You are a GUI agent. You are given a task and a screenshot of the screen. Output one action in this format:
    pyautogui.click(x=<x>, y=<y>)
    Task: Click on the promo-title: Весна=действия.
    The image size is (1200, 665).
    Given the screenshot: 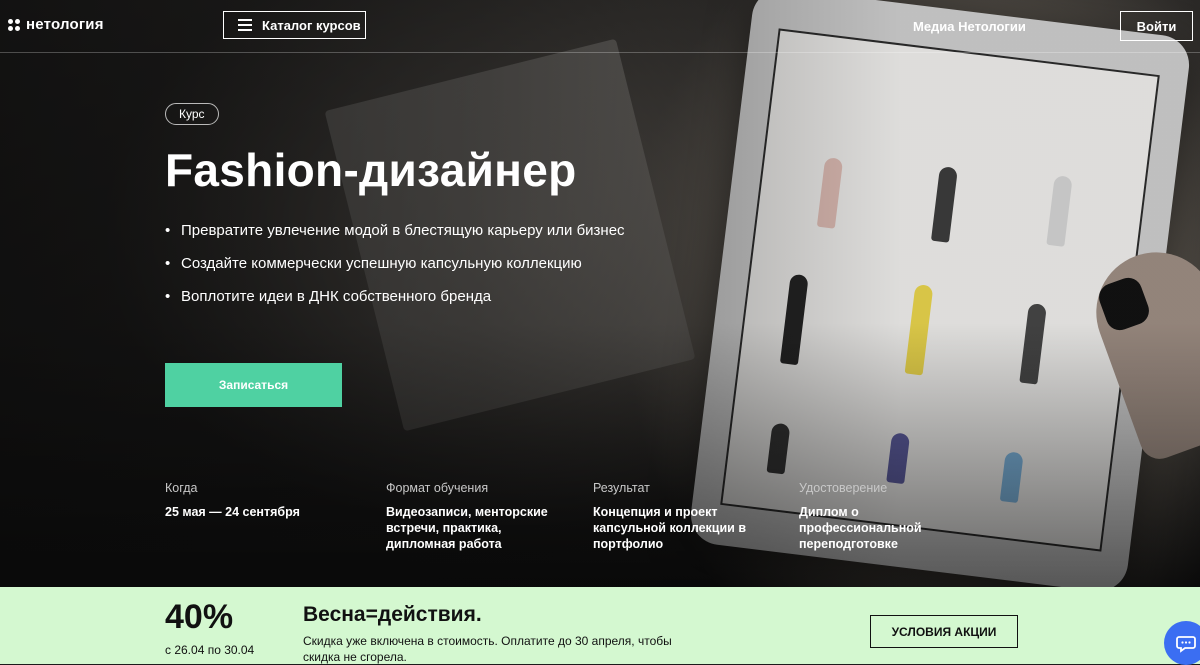 What is the action you would take?
    pyautogui.click(x=392, y=614)
    